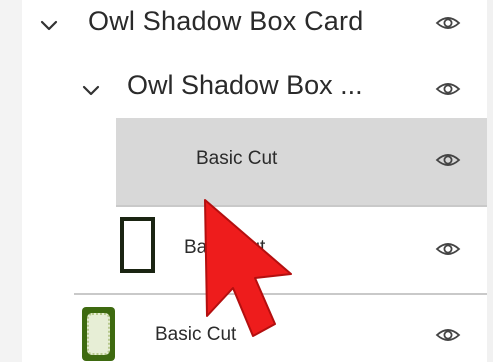 The height and width of the screenshot is (362, 493). I want to click on green-frame-thumbnail, so click(98, 334).